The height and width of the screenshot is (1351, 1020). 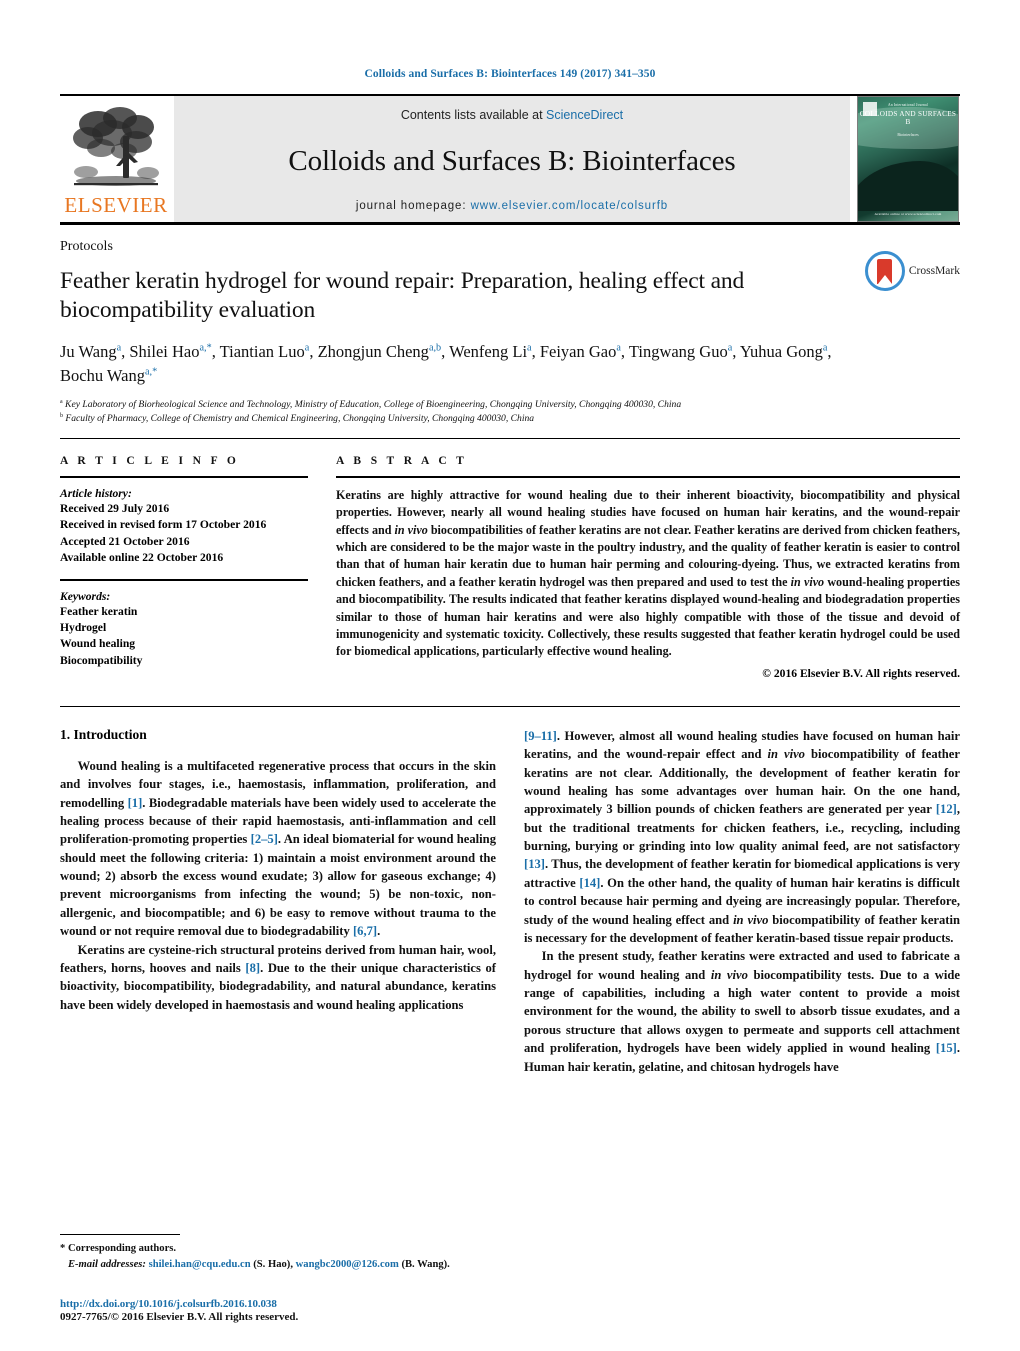 I want to click on email-label: E-mail addresses:, so click(x=106, y=1265).